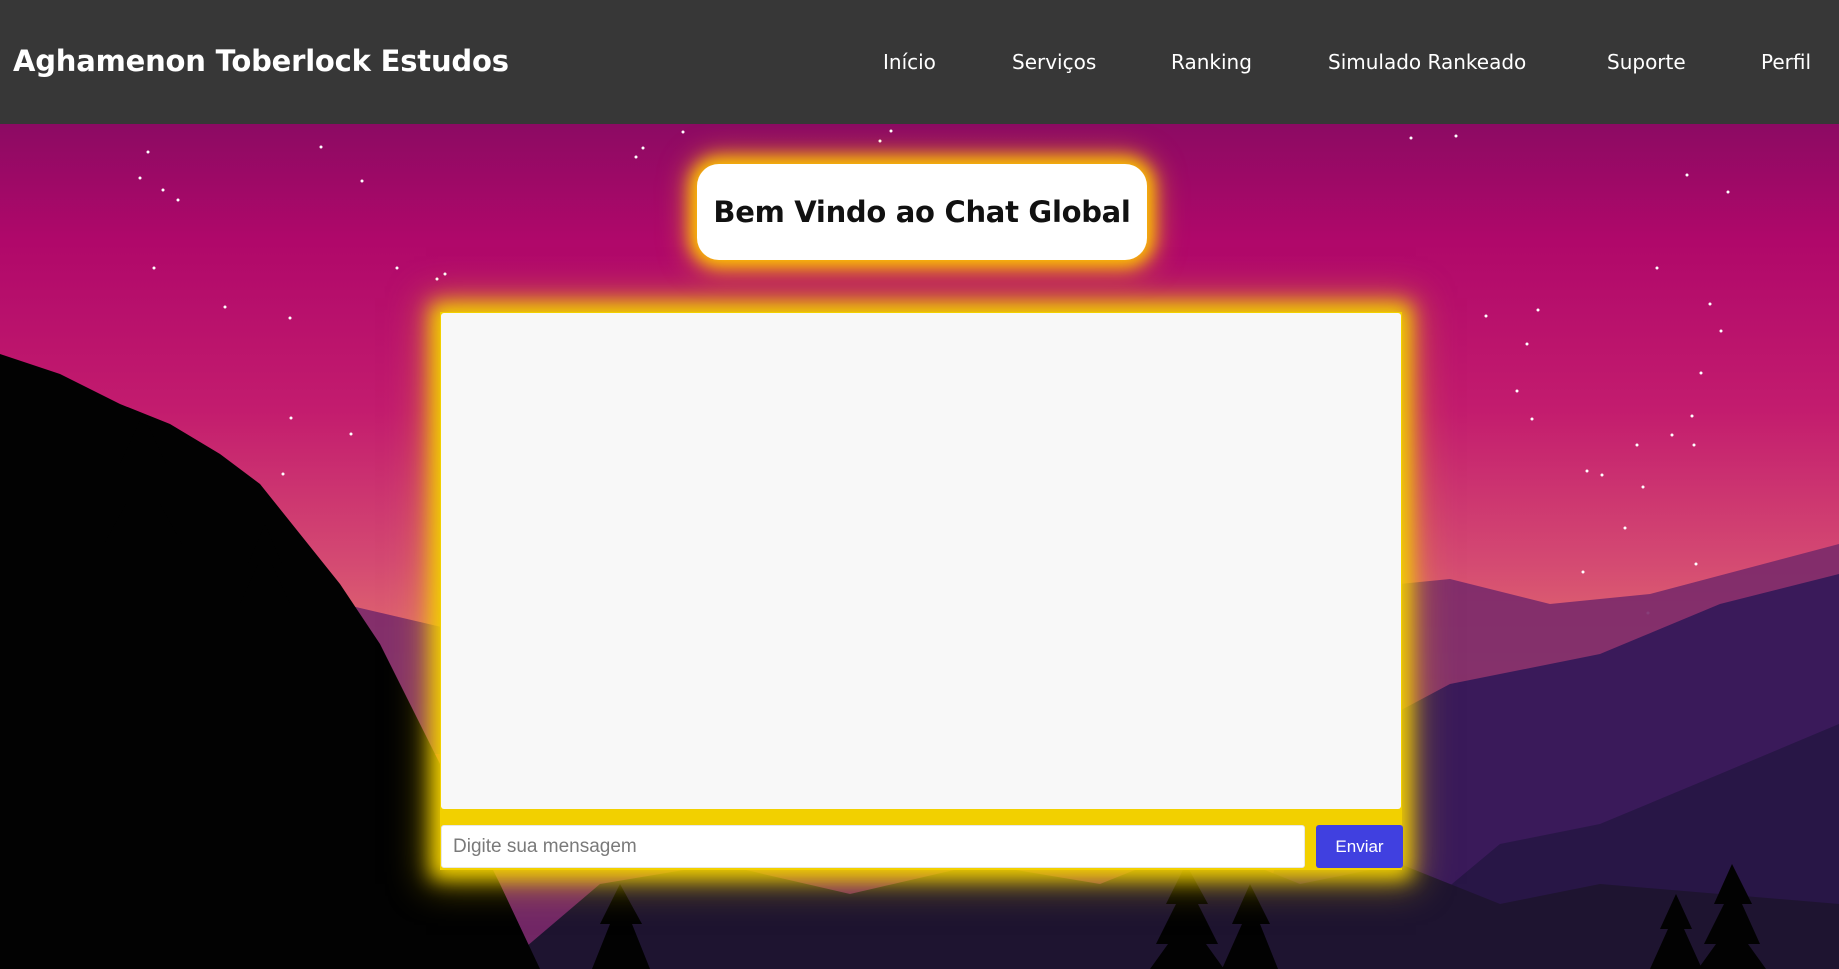  What do you see at coordinates (1359, 846) in the screenshot?
I see `send-button: Enviar` at bounding box center [1359, 846].